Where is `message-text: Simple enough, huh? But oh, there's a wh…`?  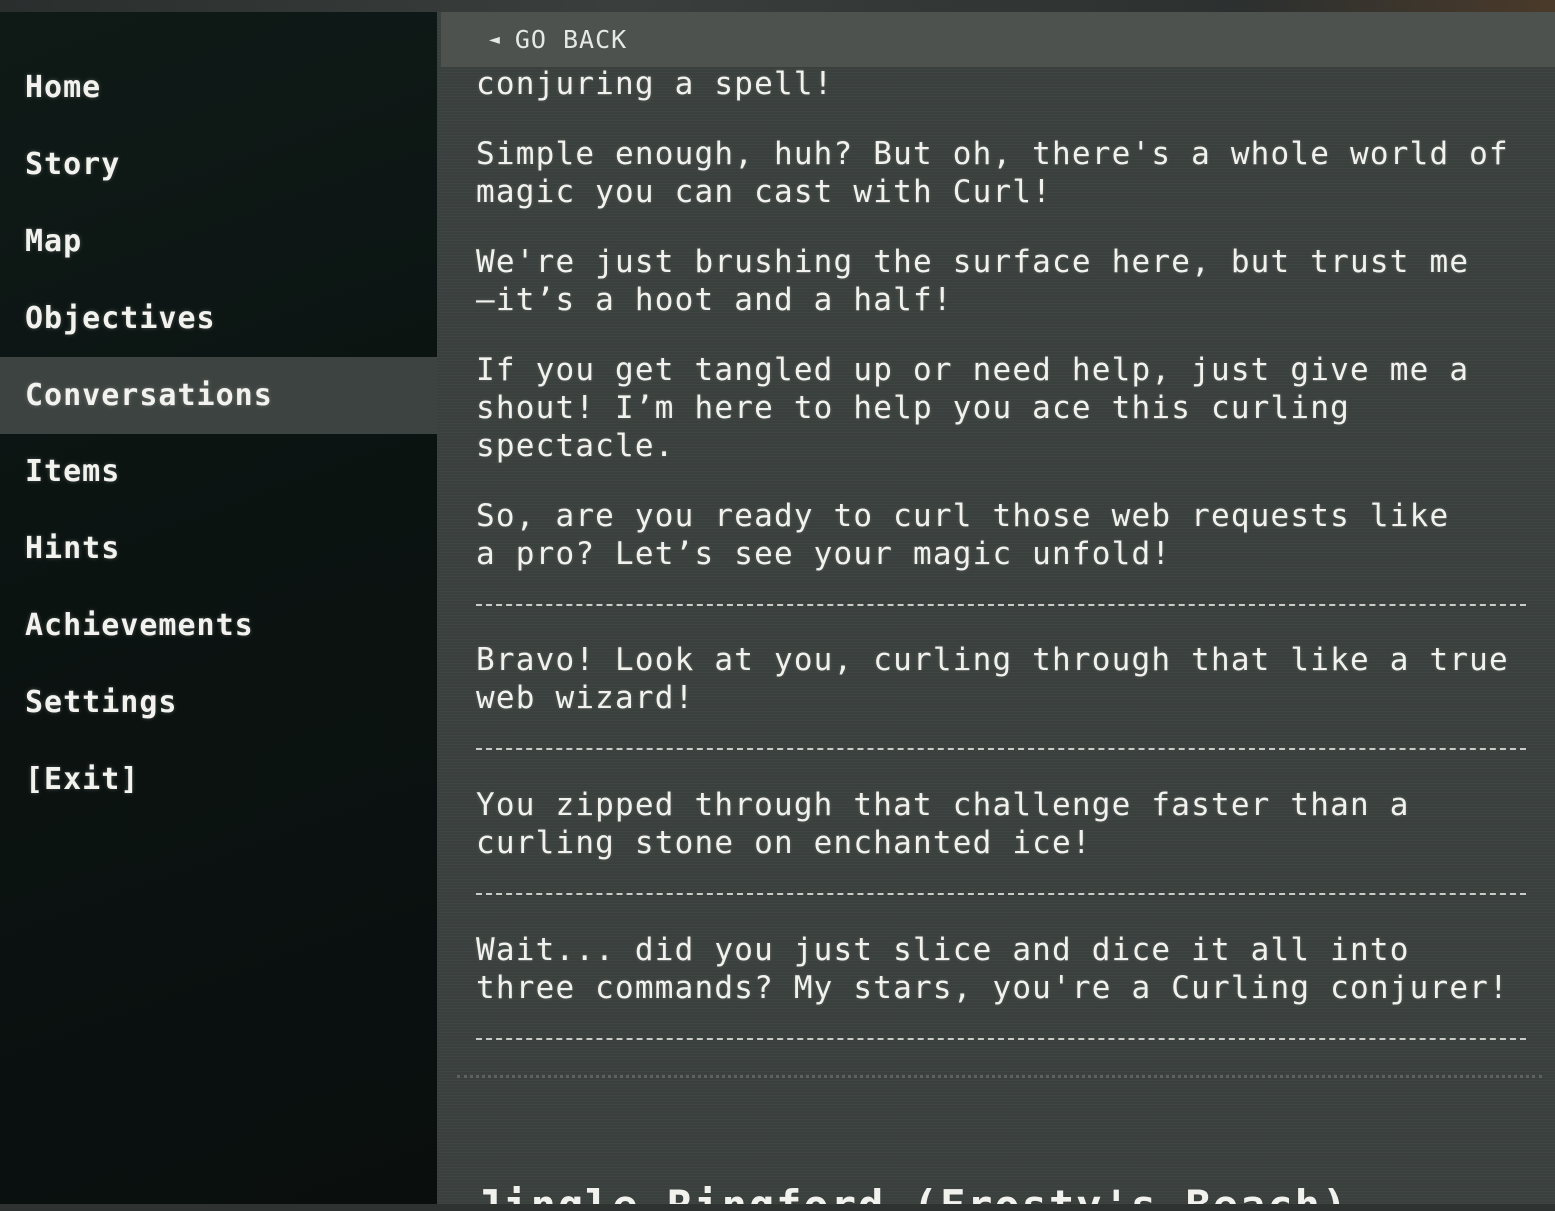
message-text: Simple enough, huh? But oh, there's a wh… is located at coordinates (992, 173).